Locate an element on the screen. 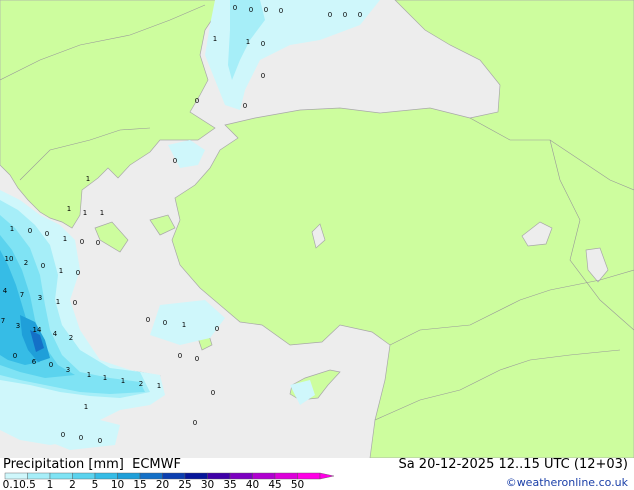 Image resolution: width=634 pixels, height=490 pixels. precip-value-label: 10 is located at coordinates (9, 259).